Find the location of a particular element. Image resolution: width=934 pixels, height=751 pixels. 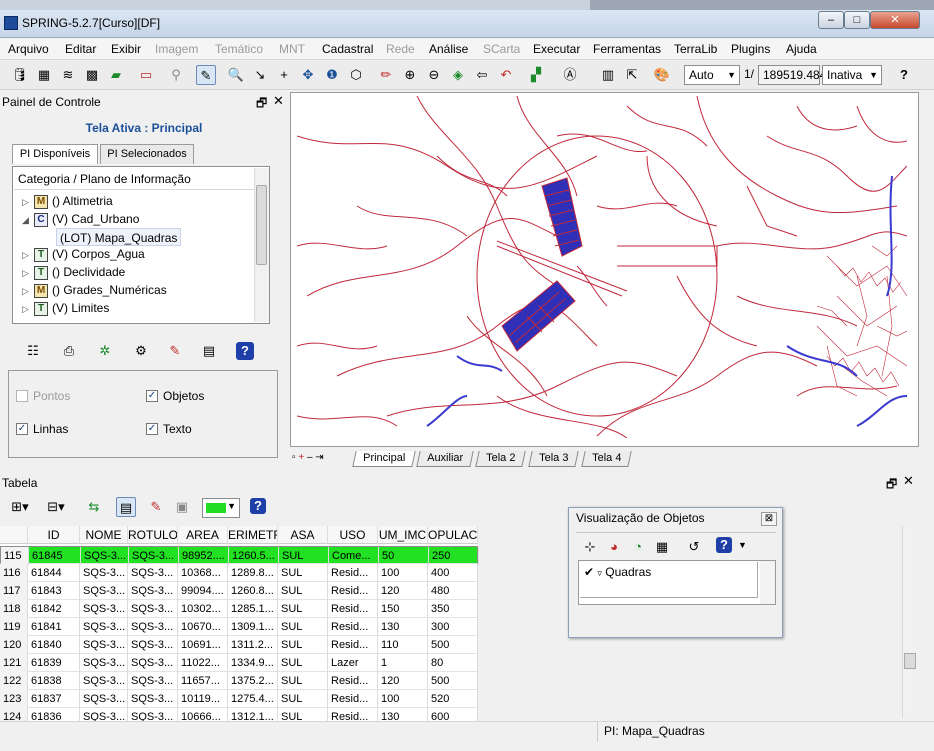

objetos-checkbox: ✓ Objetos is located at coordinates (175, 396).